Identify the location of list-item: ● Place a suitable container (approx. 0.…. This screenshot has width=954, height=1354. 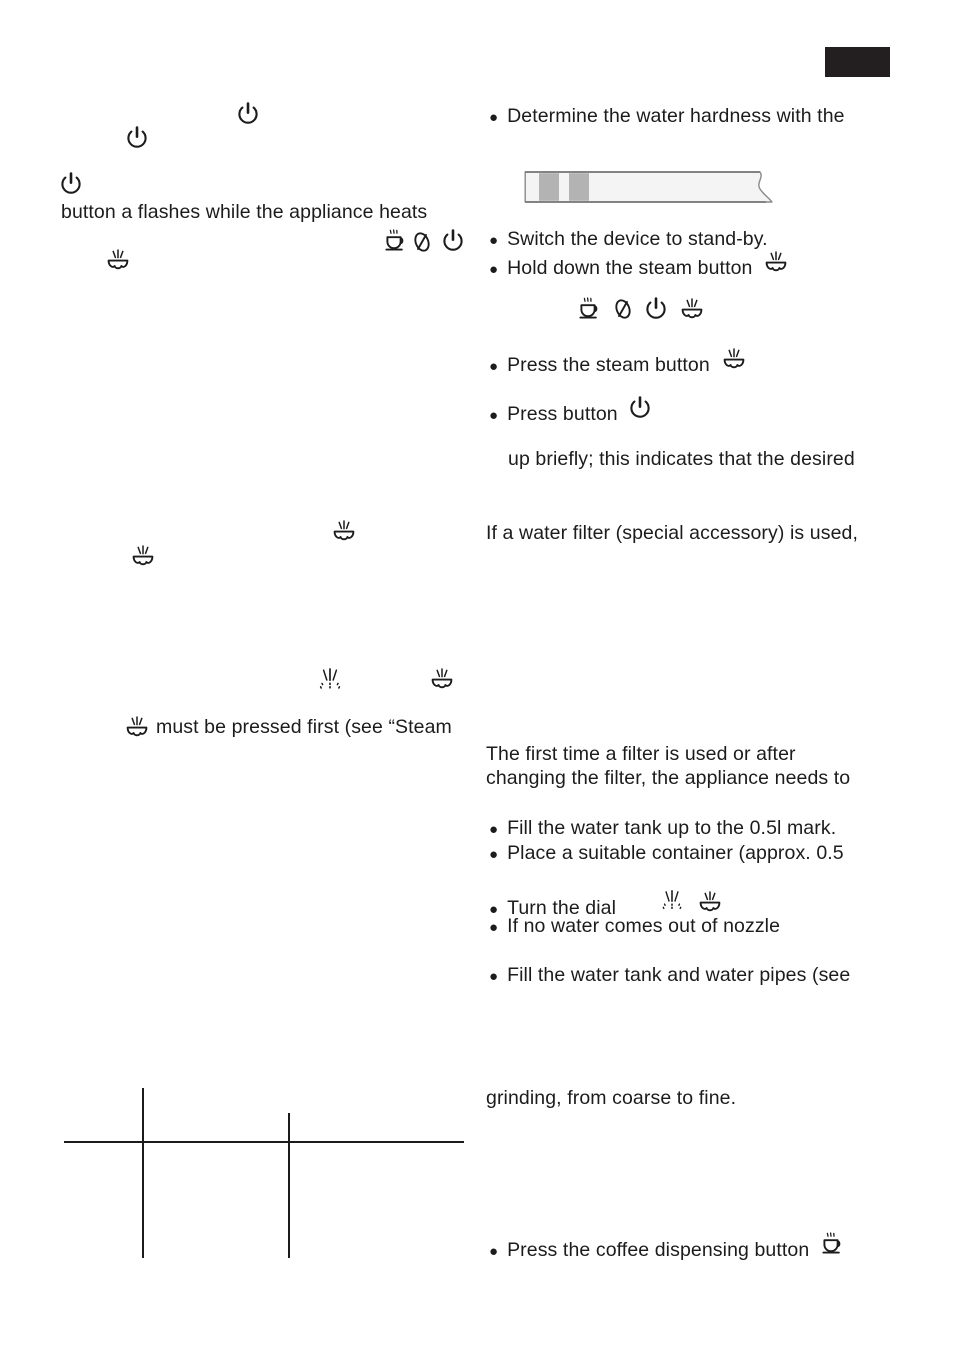
(666, 854).